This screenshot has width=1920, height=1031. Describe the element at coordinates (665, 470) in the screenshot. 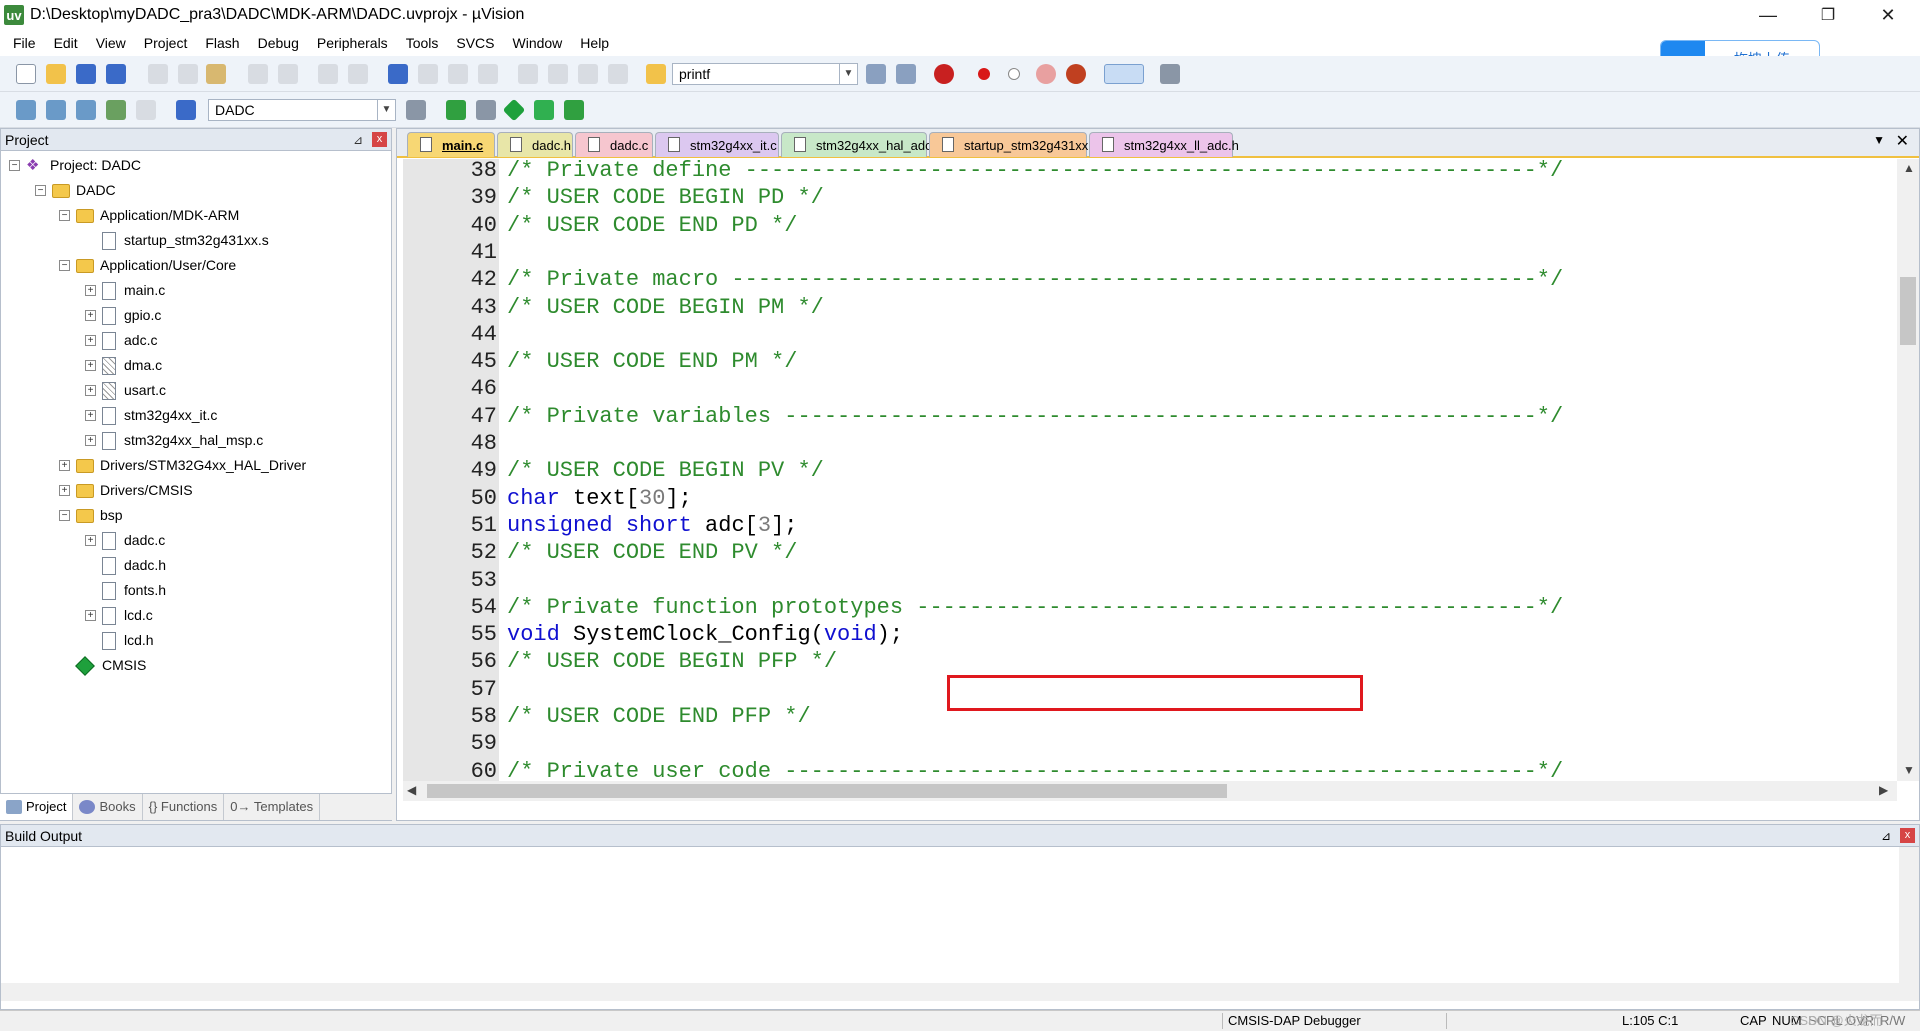

I see `code-line: /* USER CODE BEGIN PV */` at that location.